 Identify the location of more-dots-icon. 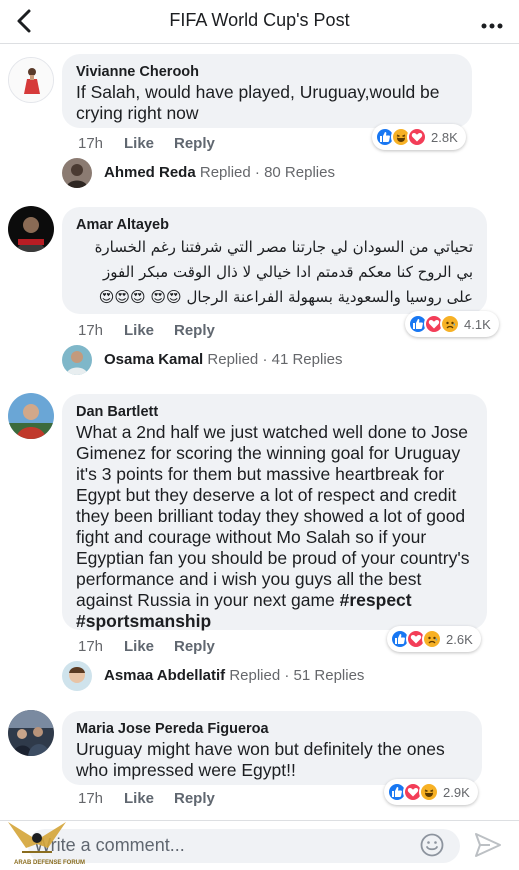
(492, 26).